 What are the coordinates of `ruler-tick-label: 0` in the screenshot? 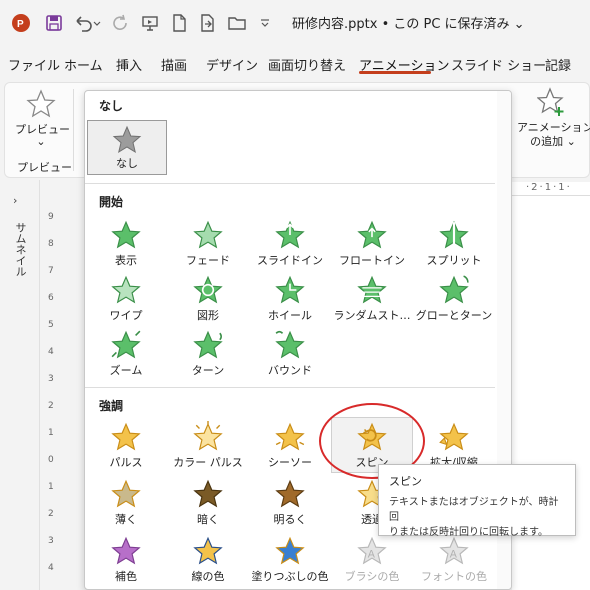 It's located at (51, 460).